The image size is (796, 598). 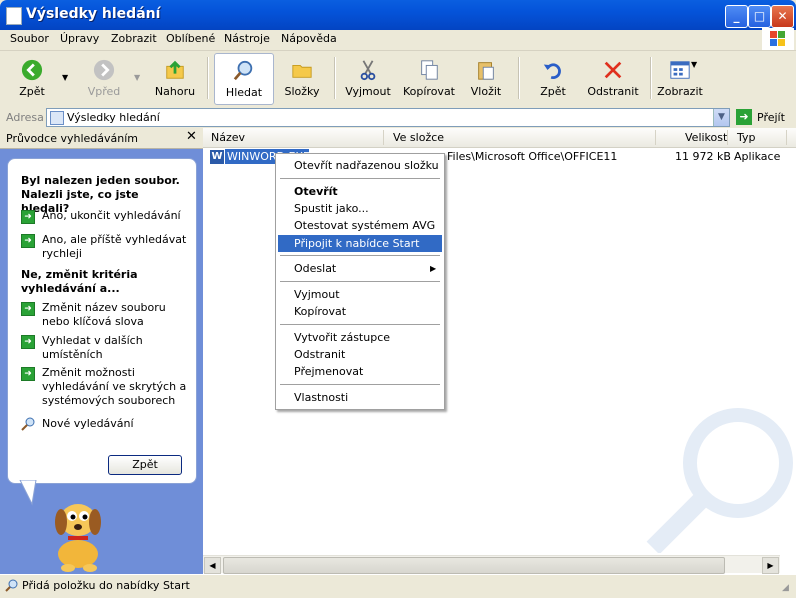 I want to click on address-input: Výsledky hledání ▼, so click(x=388, y=117).